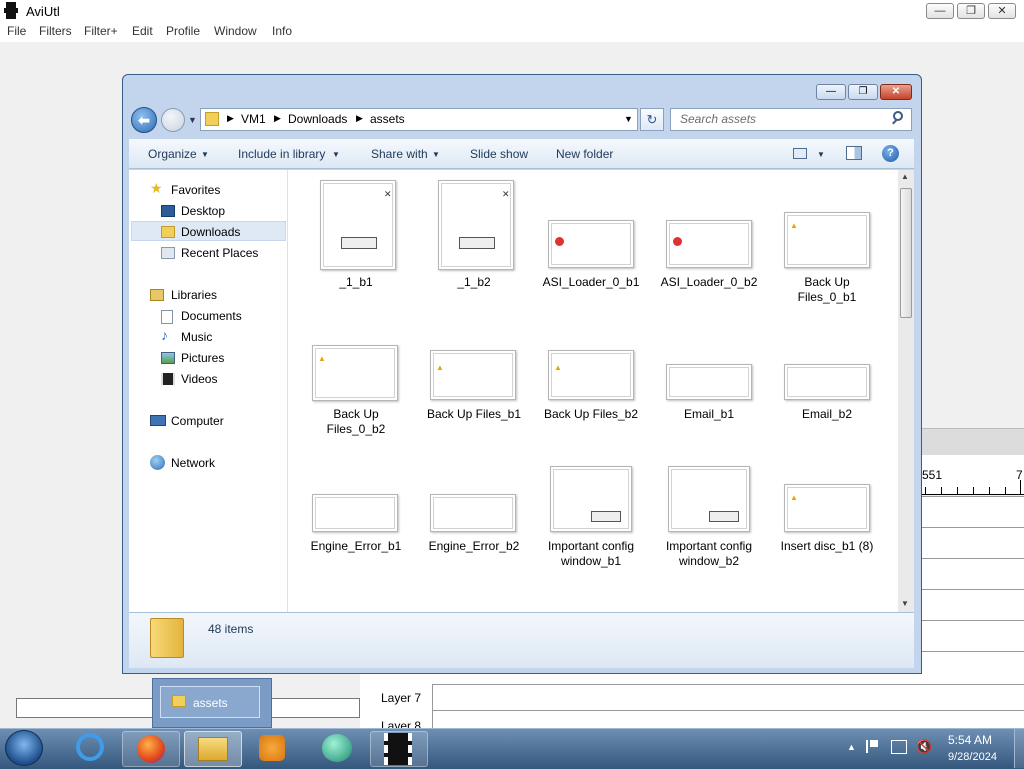  Describe the element at coordinates (173, 120) in the screenshot. I see `forward-arrow-icon` at that location.